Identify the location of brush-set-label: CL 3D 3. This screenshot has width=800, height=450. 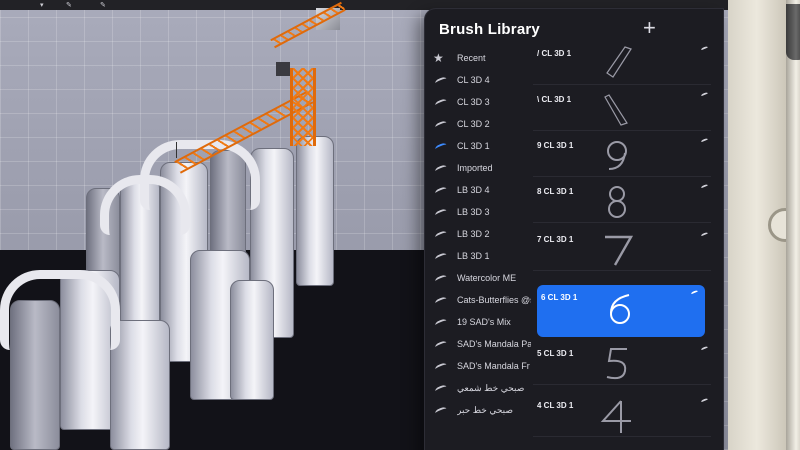
(473, 102).